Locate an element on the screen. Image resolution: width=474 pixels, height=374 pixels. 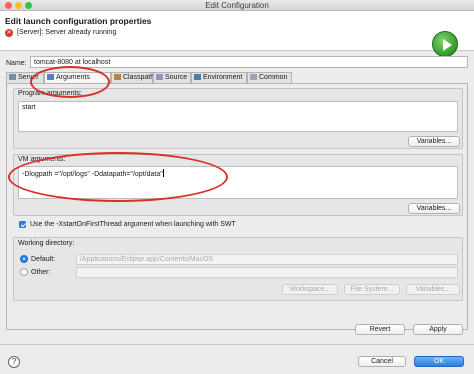
title-bar: Edit Configuration is located at coordinates (237, 5).